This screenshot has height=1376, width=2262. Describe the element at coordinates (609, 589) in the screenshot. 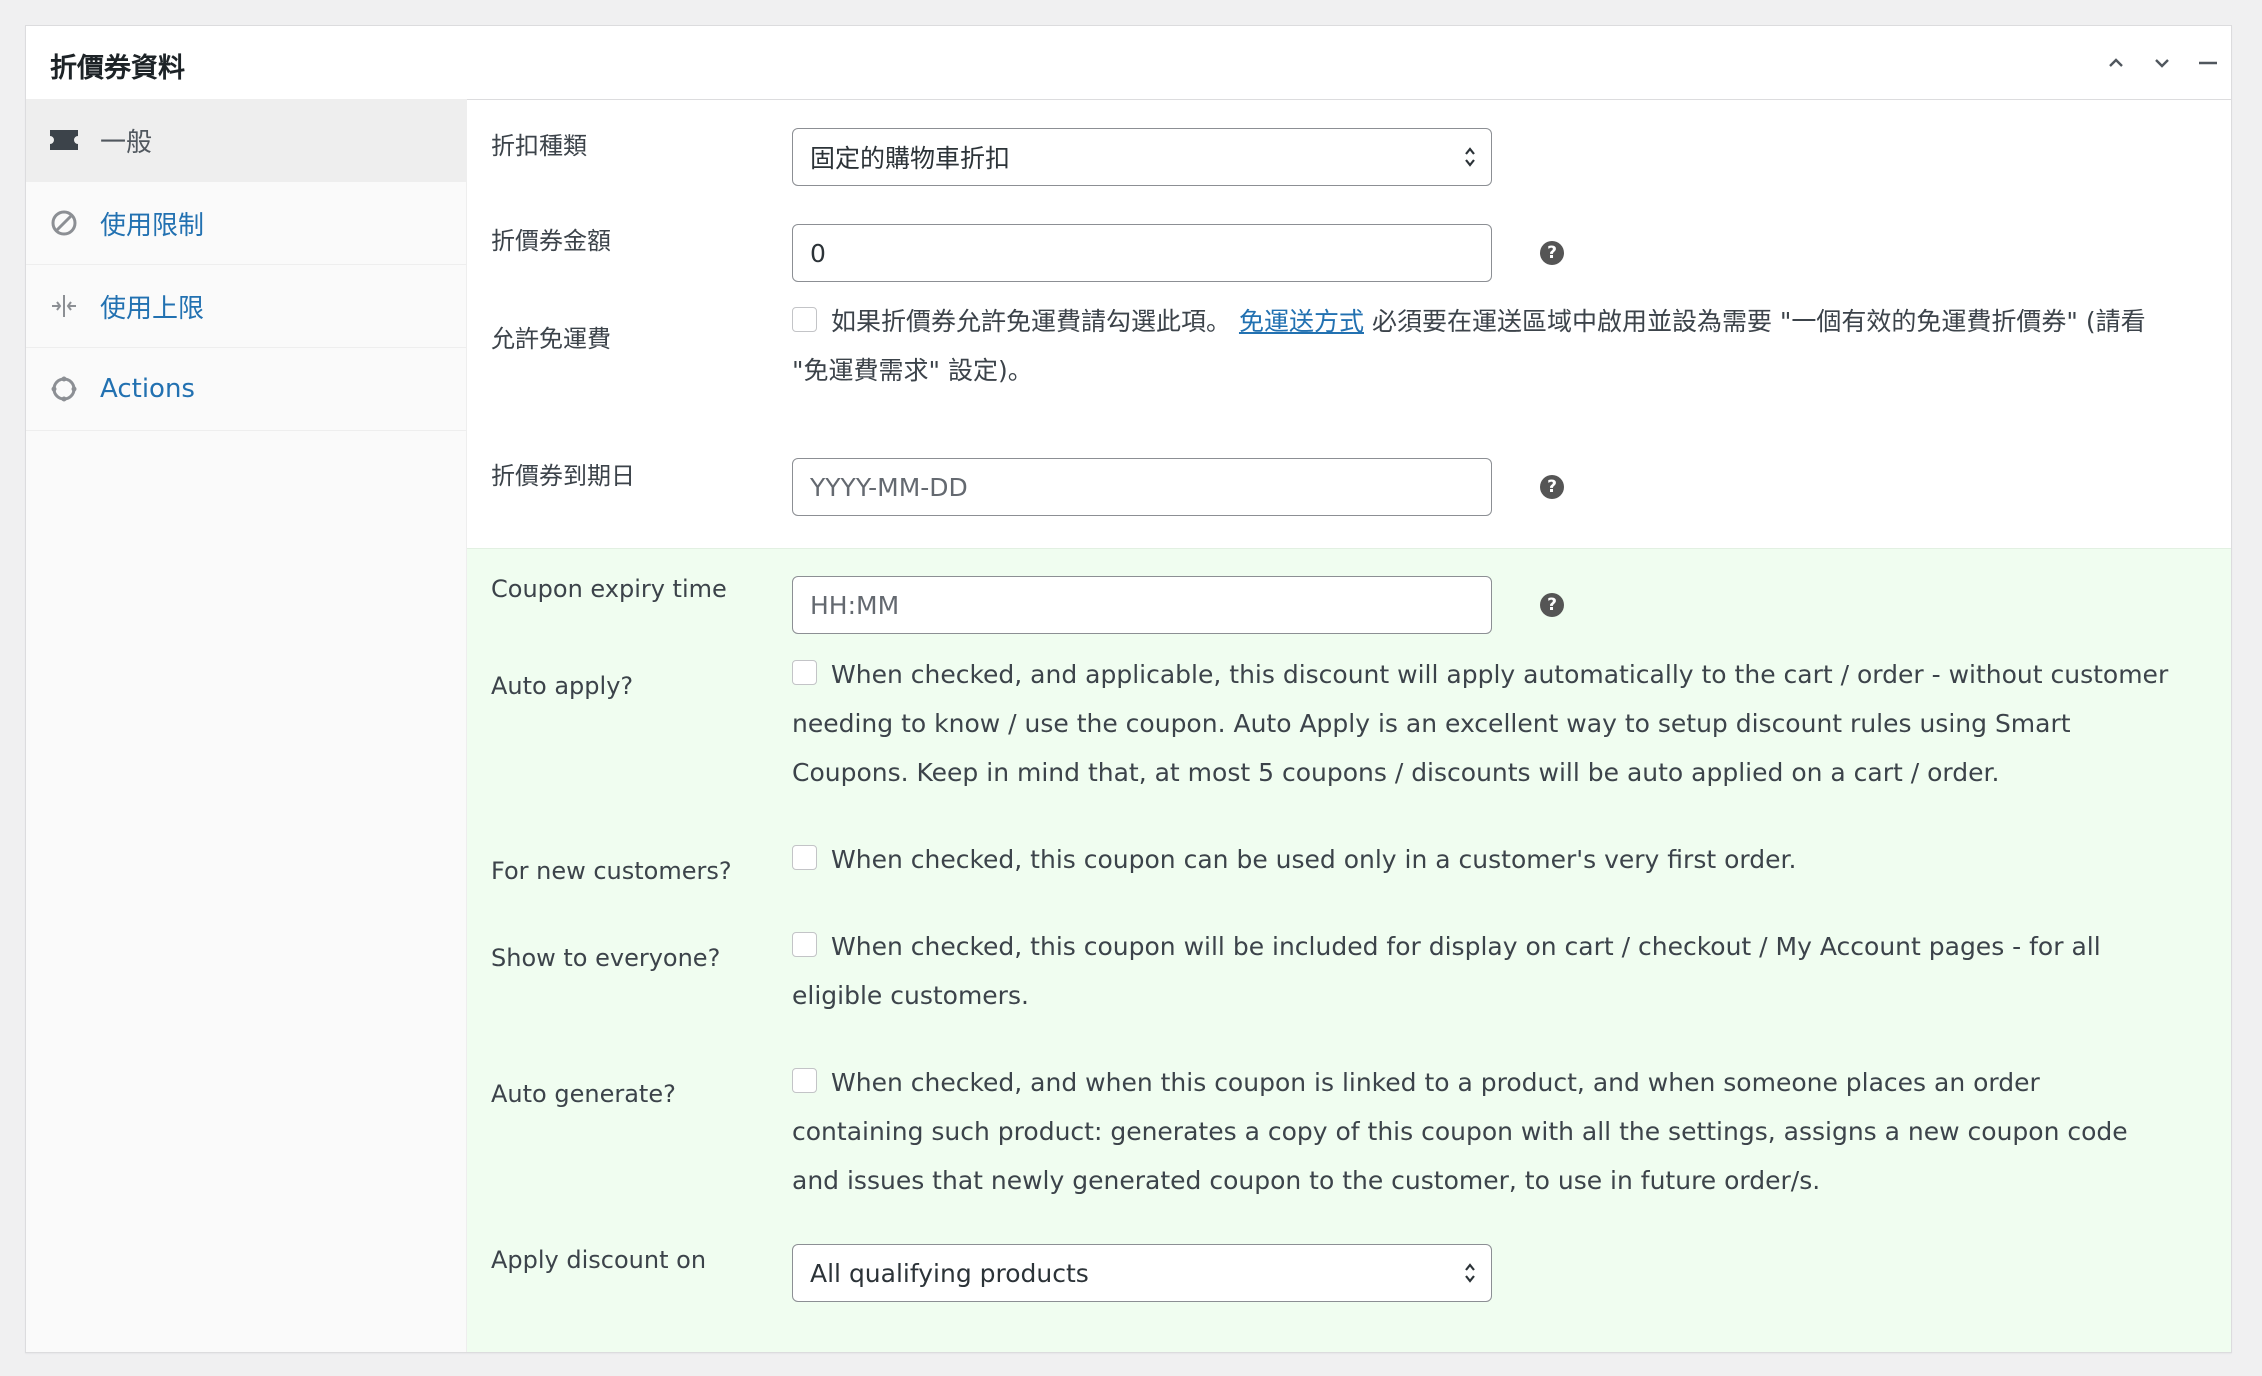

I see `expiry-time-label: Coupon expiry time` at that location.